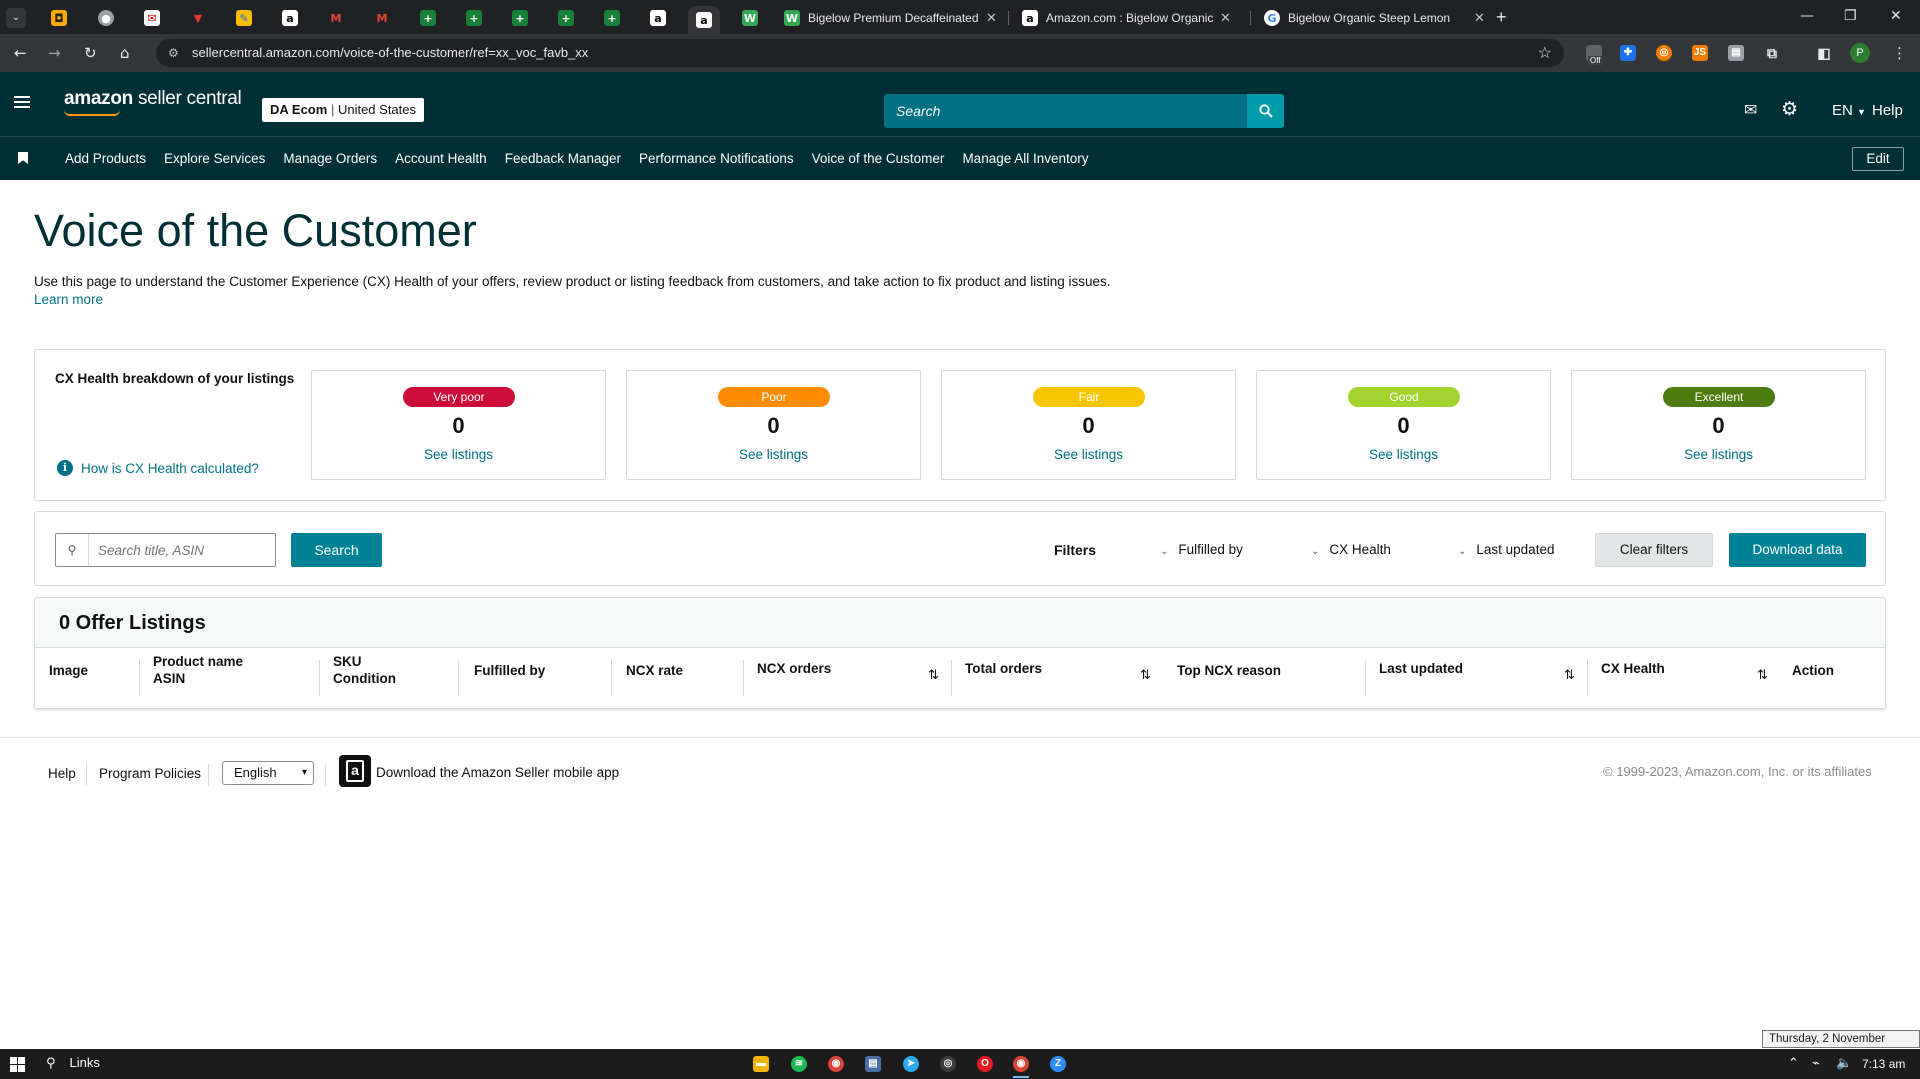 The height and width of the screenshot is (1079, 1920). I want to click on fulfilled-by-dropdown: ⌄ Fulfilled by, so click(1201, 549).